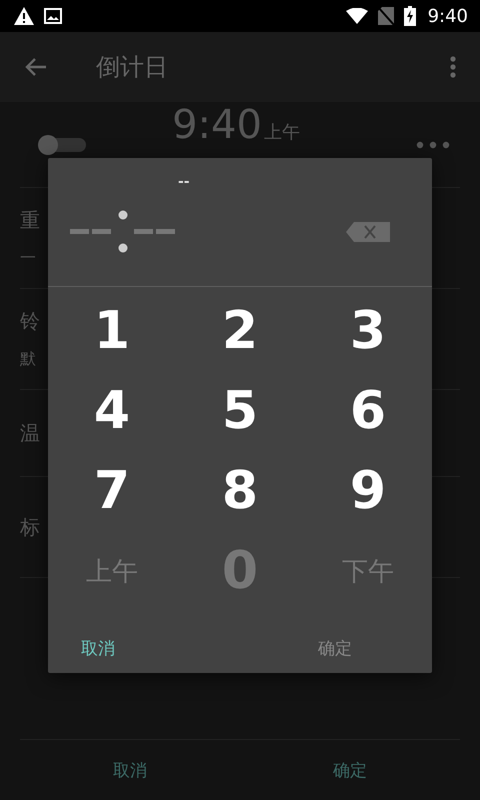 The image size is (480, 800). What do you see at coordinates (410, 16) in the screenshot?
I see `battery-charging-icon` at bounding box center [410, 16].